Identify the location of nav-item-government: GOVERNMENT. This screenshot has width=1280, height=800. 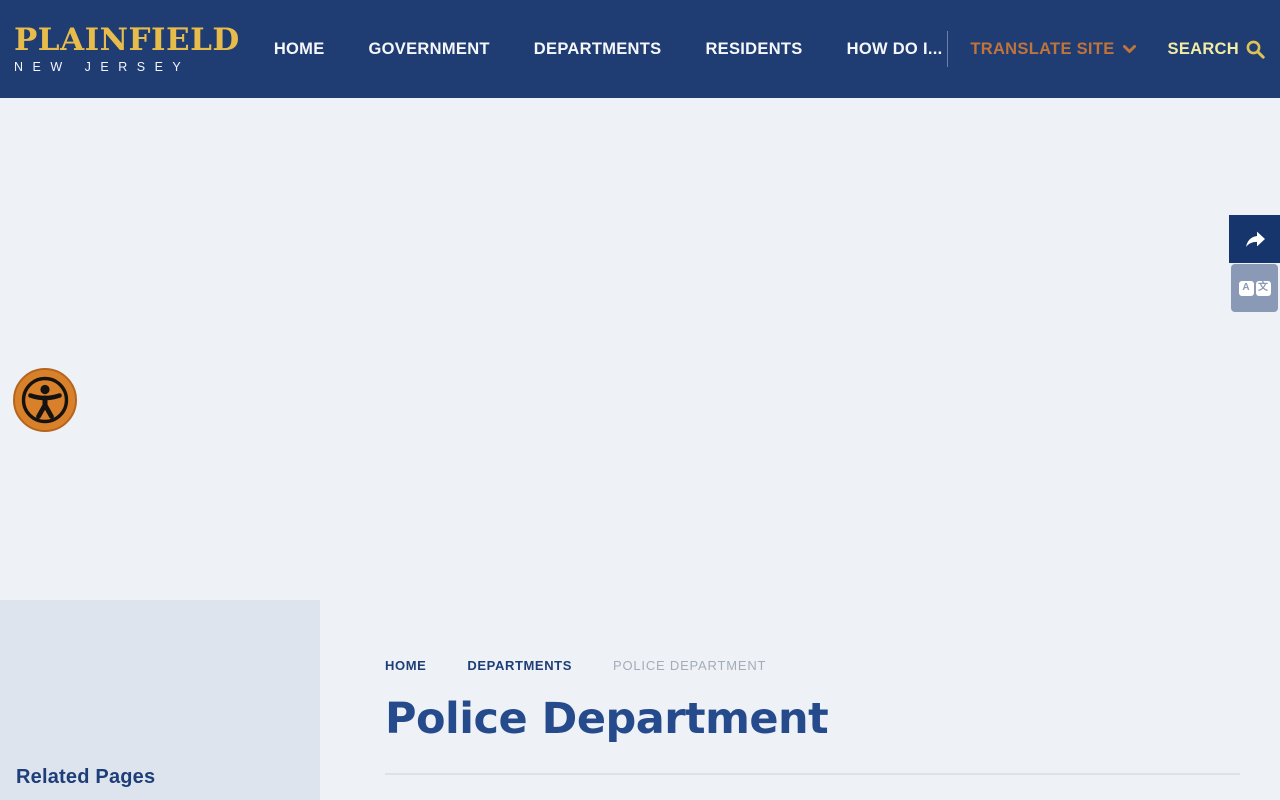
(429, 49).